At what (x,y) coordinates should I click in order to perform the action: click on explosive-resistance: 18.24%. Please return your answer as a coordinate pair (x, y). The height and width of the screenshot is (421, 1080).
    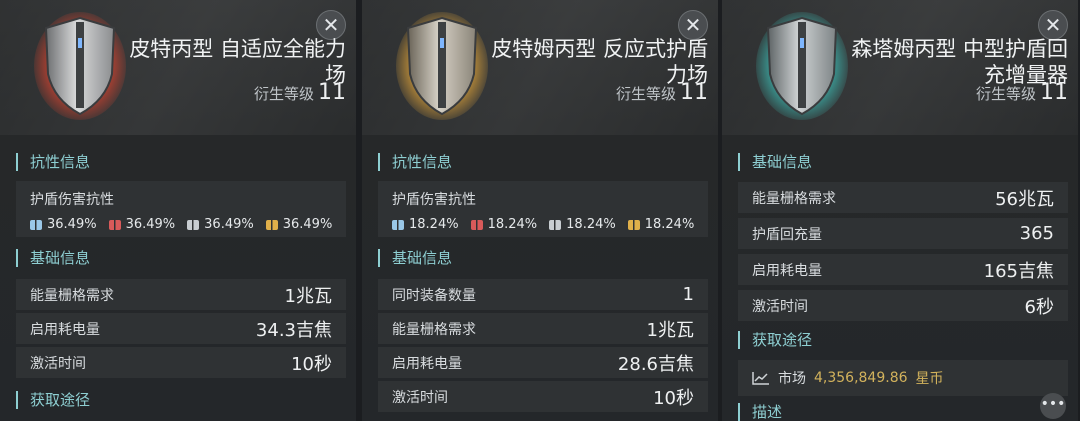
    Looking at the image, I should click on (660, 224).